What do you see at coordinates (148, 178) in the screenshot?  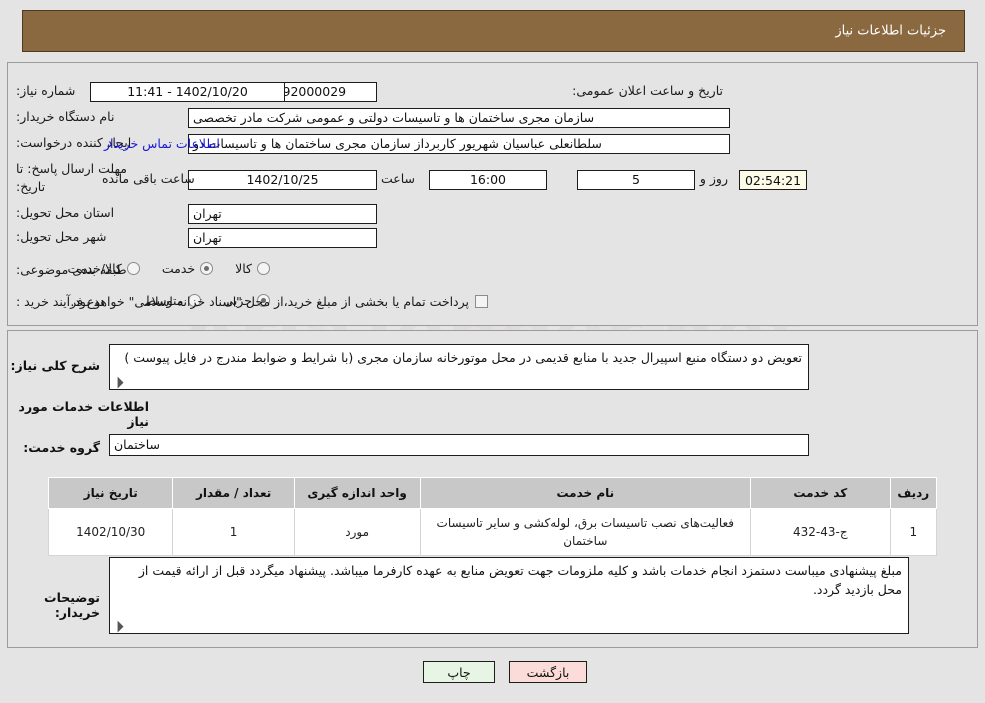 I see `remaining-label: ساعت باقی مانده` at bounding box center [148, 178].